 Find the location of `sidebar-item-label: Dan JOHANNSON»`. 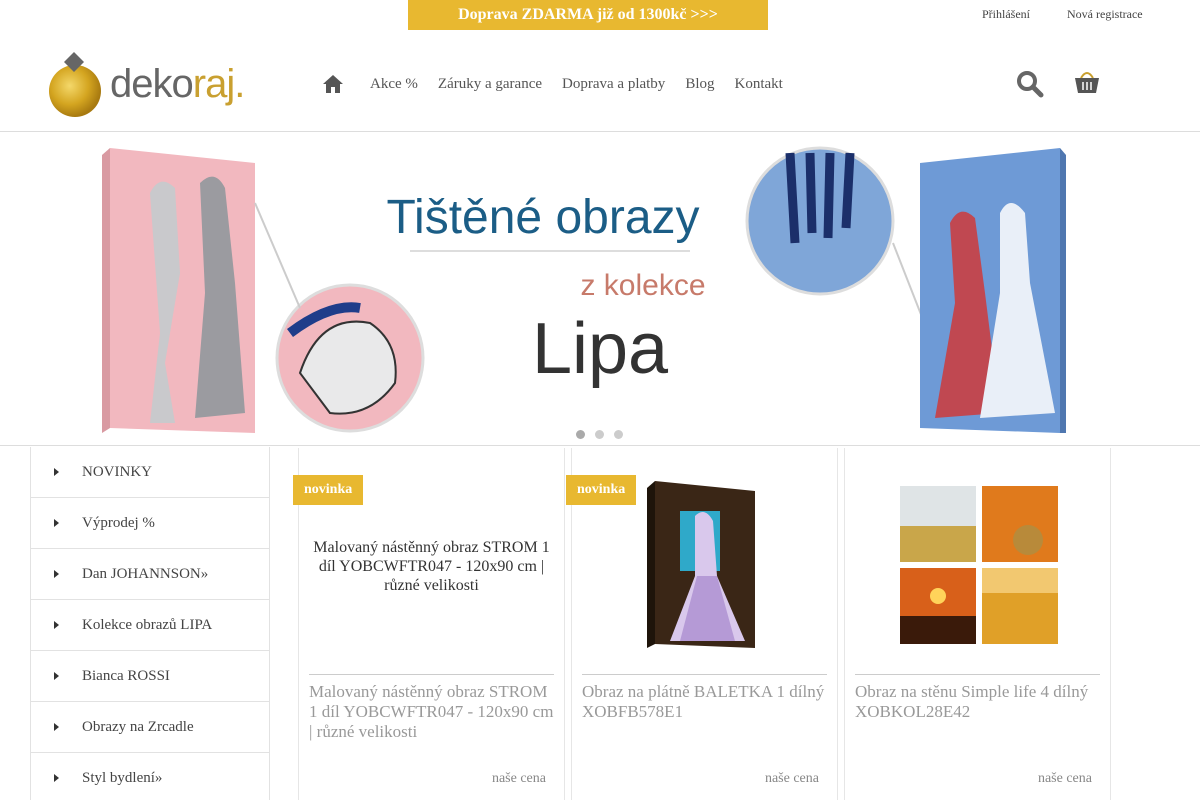

sidebar-item-label: Dan JOHANNSON» is located at coordinates (145, 573).